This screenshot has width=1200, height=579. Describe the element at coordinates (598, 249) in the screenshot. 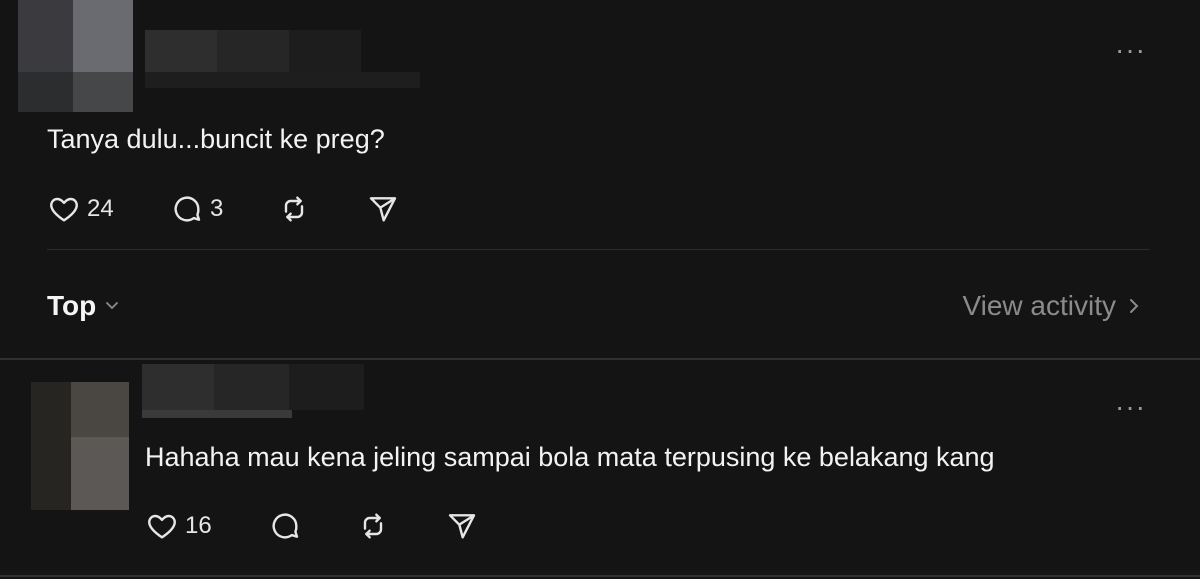

I see `divider` at that location.